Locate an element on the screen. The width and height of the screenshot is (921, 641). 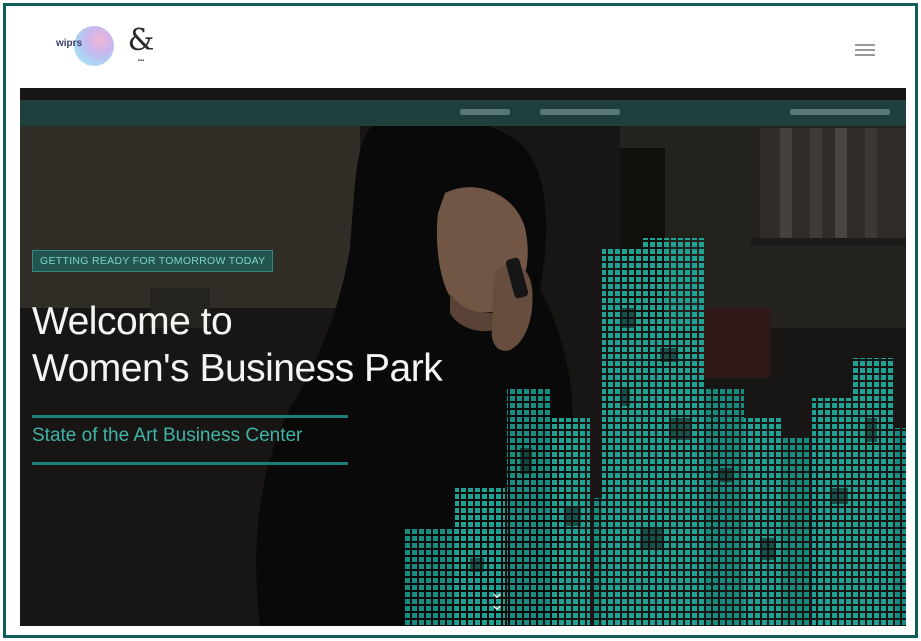
double-chevron-down-icon: ⌄ ⌄ is located at coordinates (497, 598).